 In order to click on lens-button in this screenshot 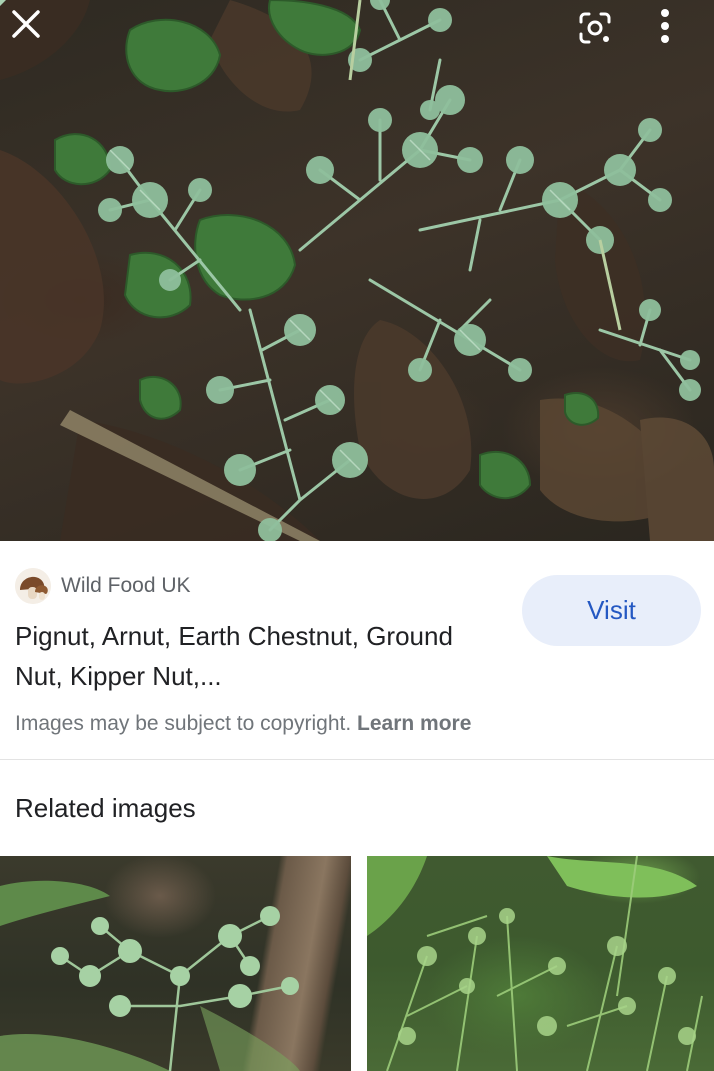, I will do `click(599, 32)`.